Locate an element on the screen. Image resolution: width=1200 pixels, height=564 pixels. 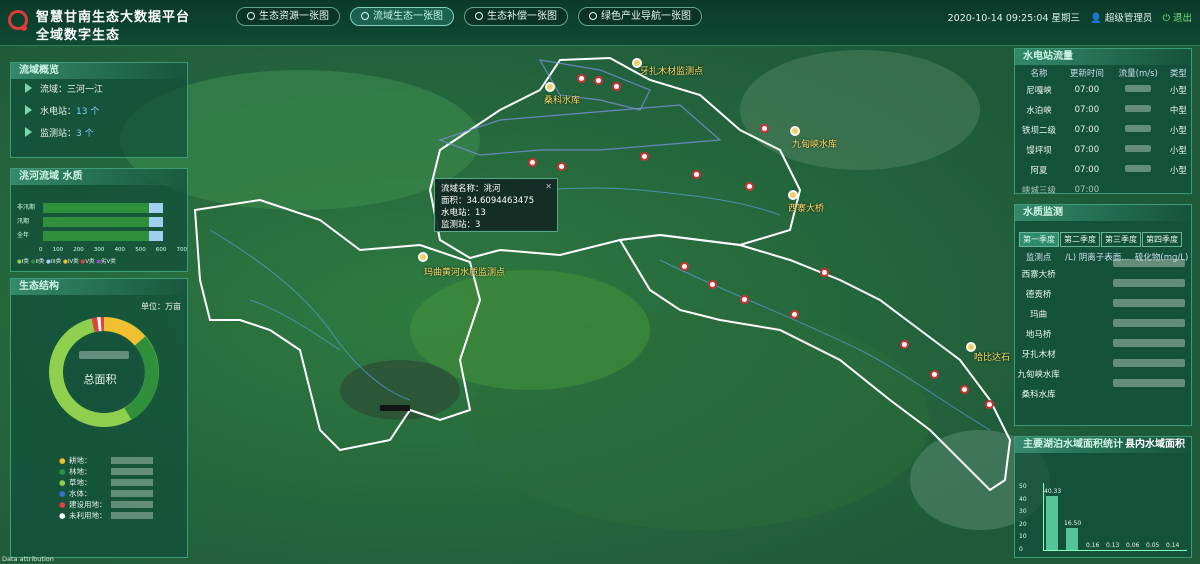
y-label: 汛期 is located at coordinates (23, 221).